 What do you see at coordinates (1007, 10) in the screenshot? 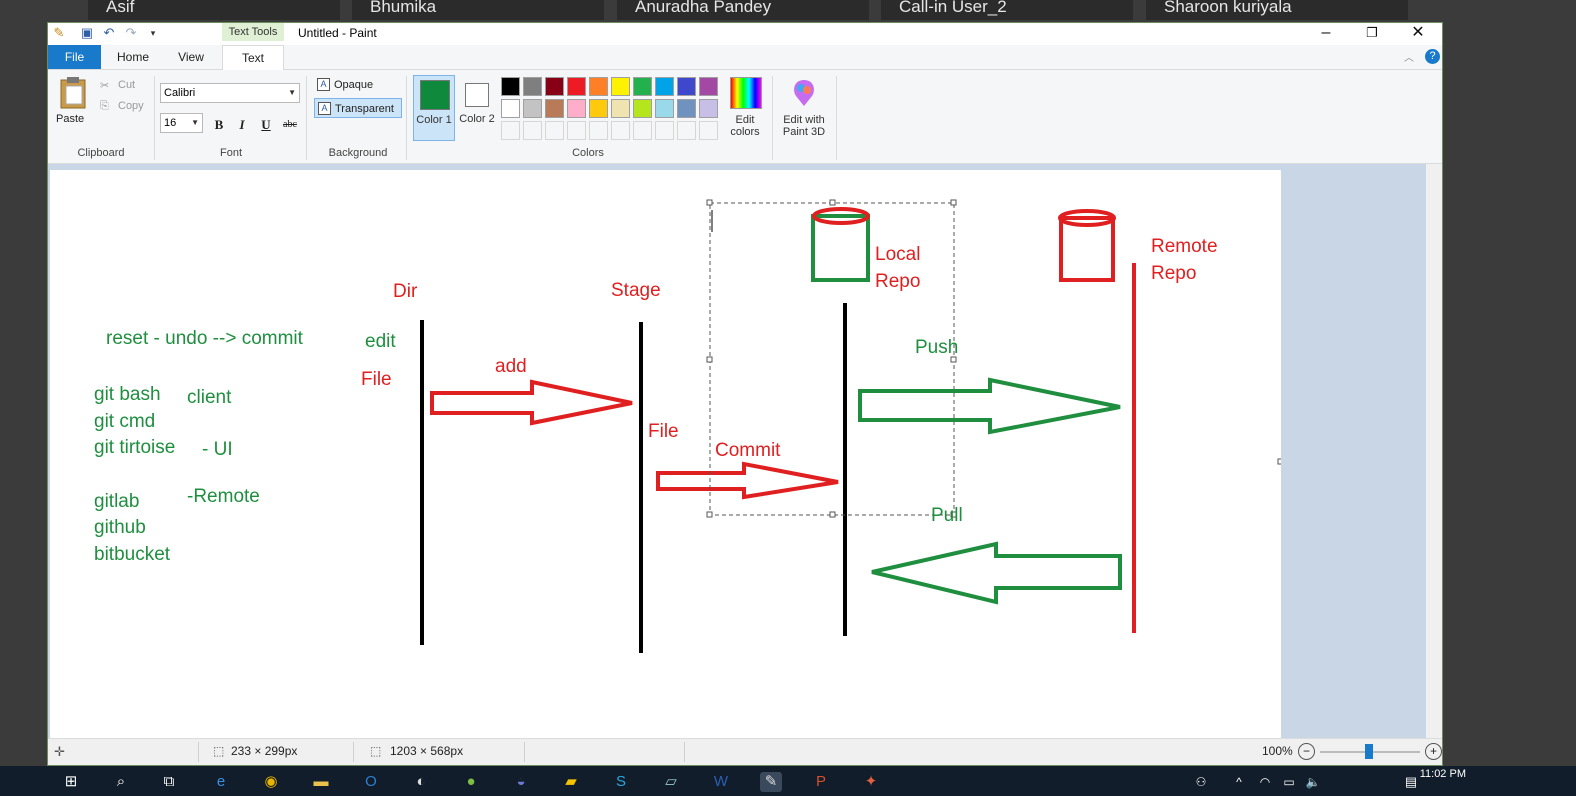
I see `participant-tile: Call-in User_2` at bounding box center [1007, 10].